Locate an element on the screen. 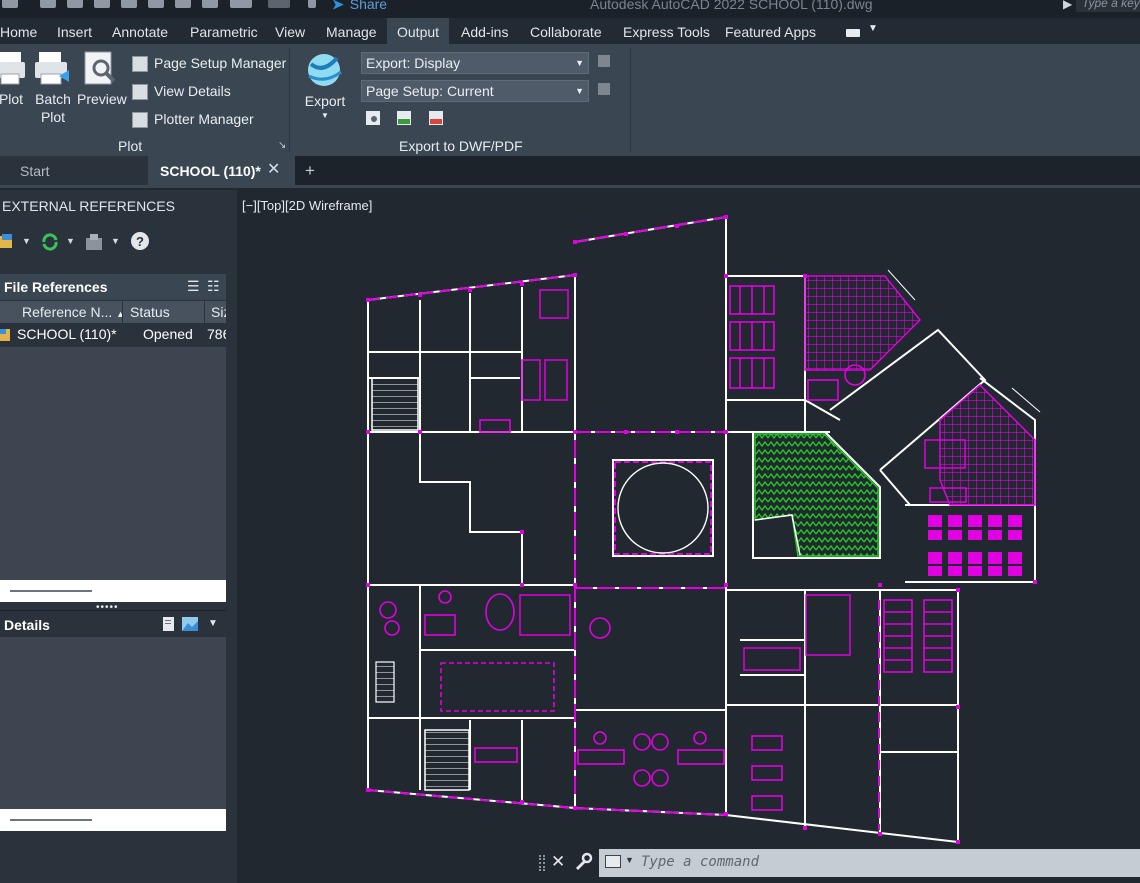 This screenshot has height=883, width=1140. export-globe-icon is located at coordinates (325, 70).